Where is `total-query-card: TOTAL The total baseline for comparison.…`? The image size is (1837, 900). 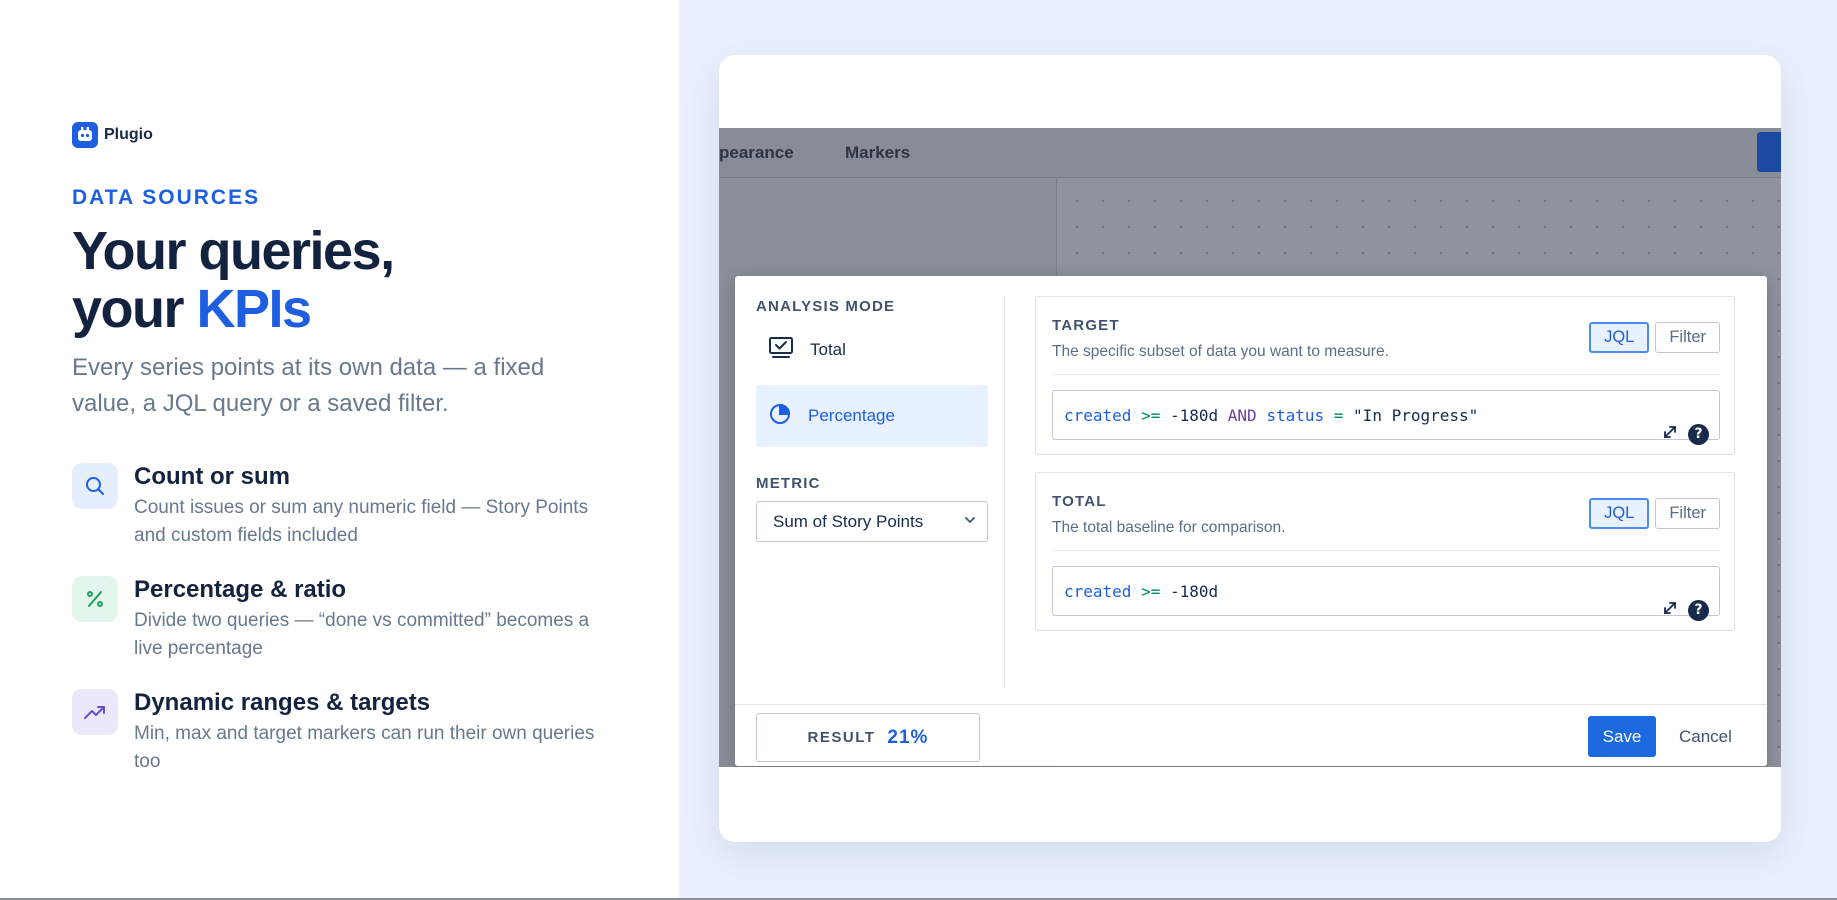 total-query-card: TOTAL The total baseline for comparison.… is located at coordinates (1385, 551).